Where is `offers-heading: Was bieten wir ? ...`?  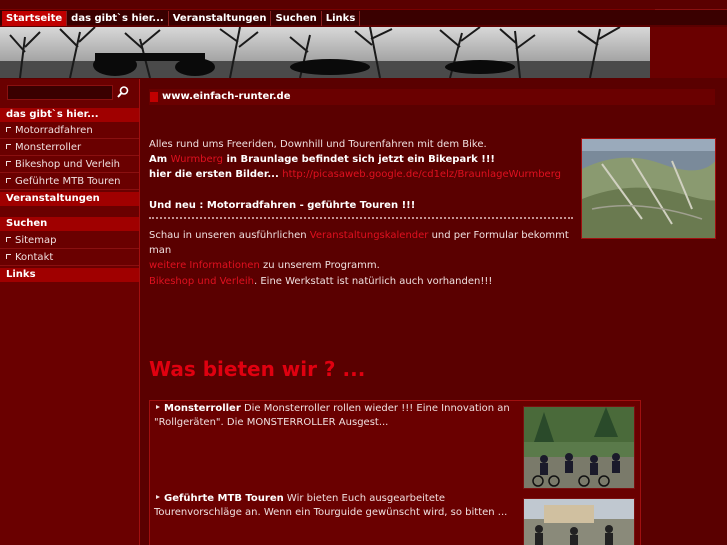
offers-heading: Was bieten wir ? ... is located at coordinates (257, 369).